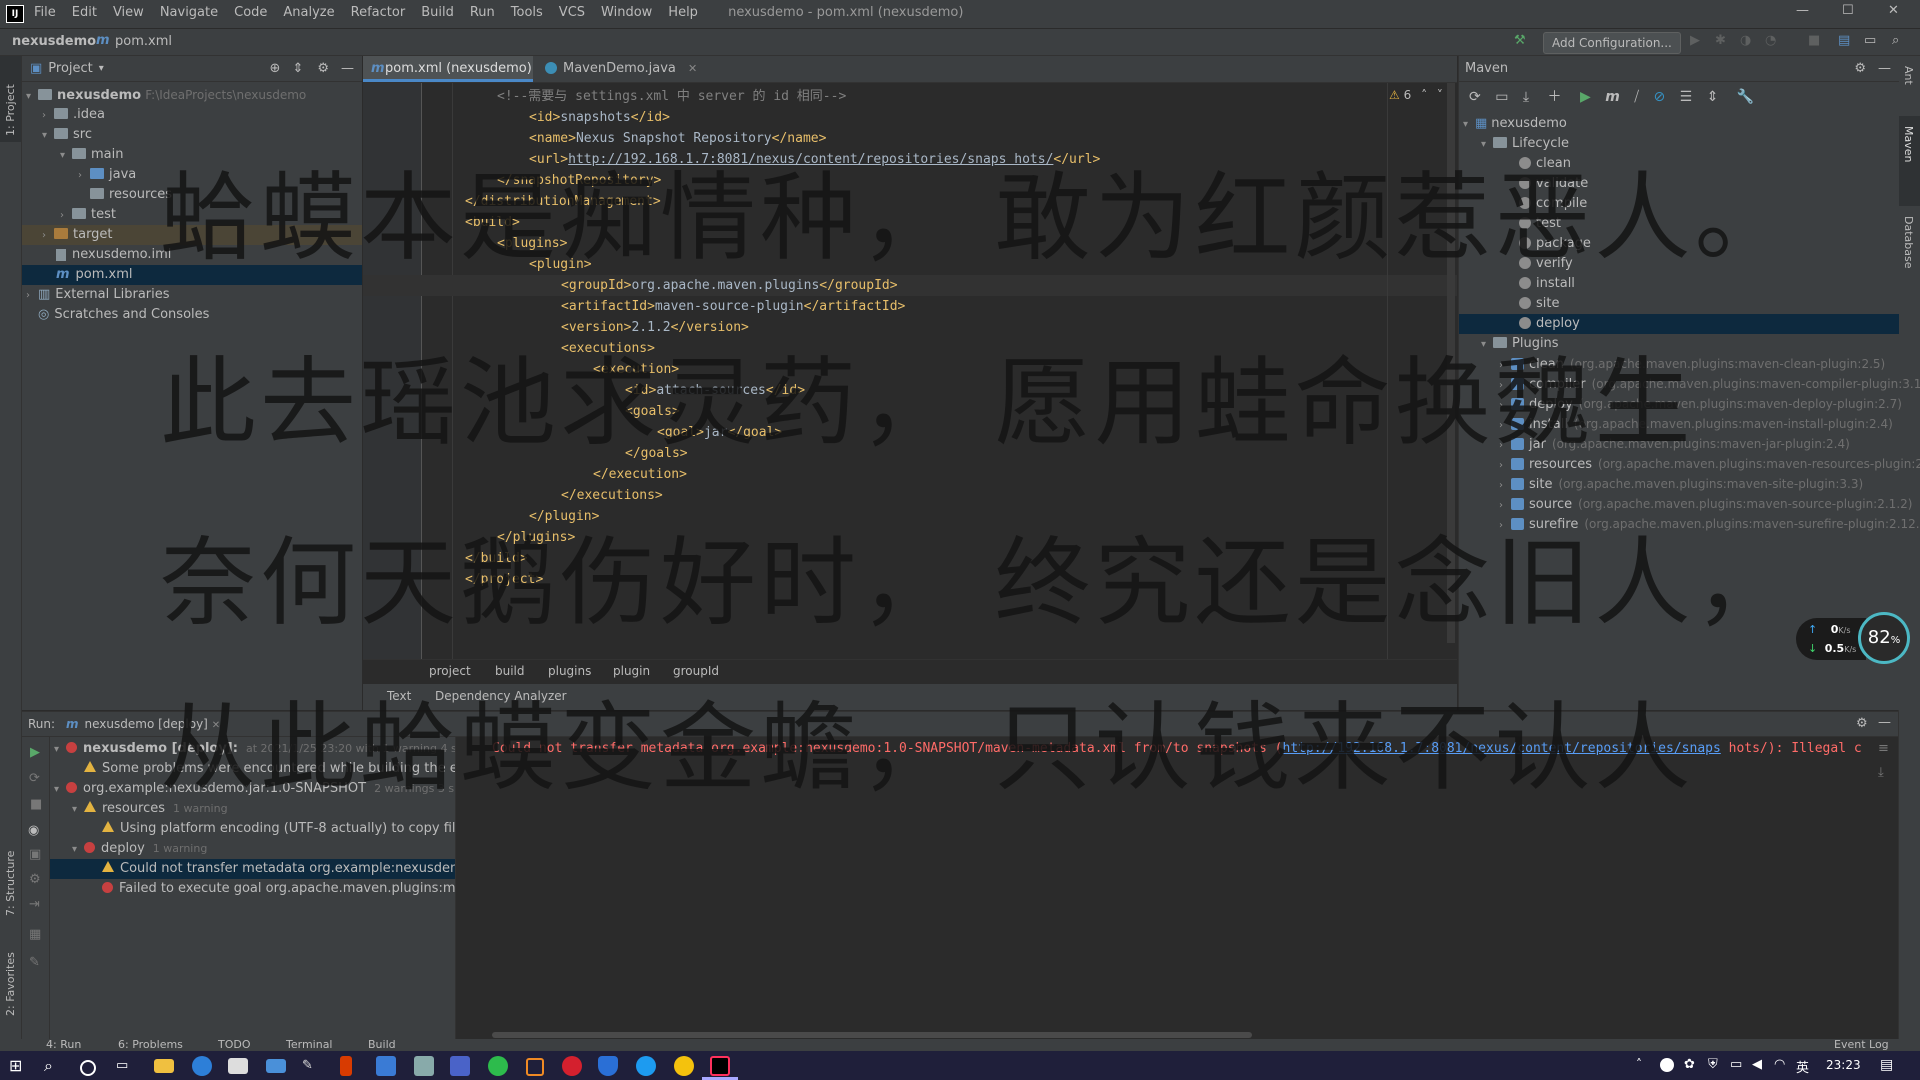  I want to click on windows-start-icon: ⊞, so click(19, 1066).